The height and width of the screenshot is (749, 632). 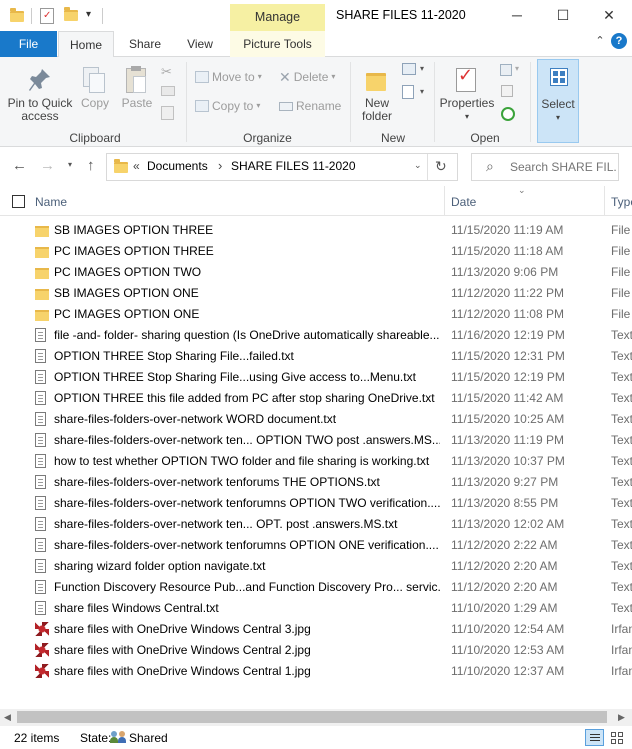 I want to click on shared-users-icon, so click(x=119, y=737).